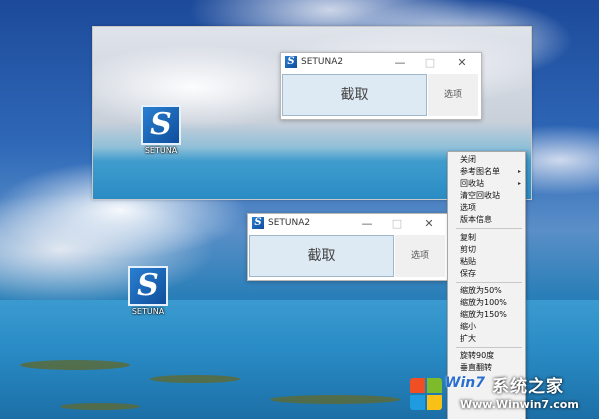 This screenshot has height=419, width=599. I want to click on menu-item-label: 清空回收站, so click(480, 195).